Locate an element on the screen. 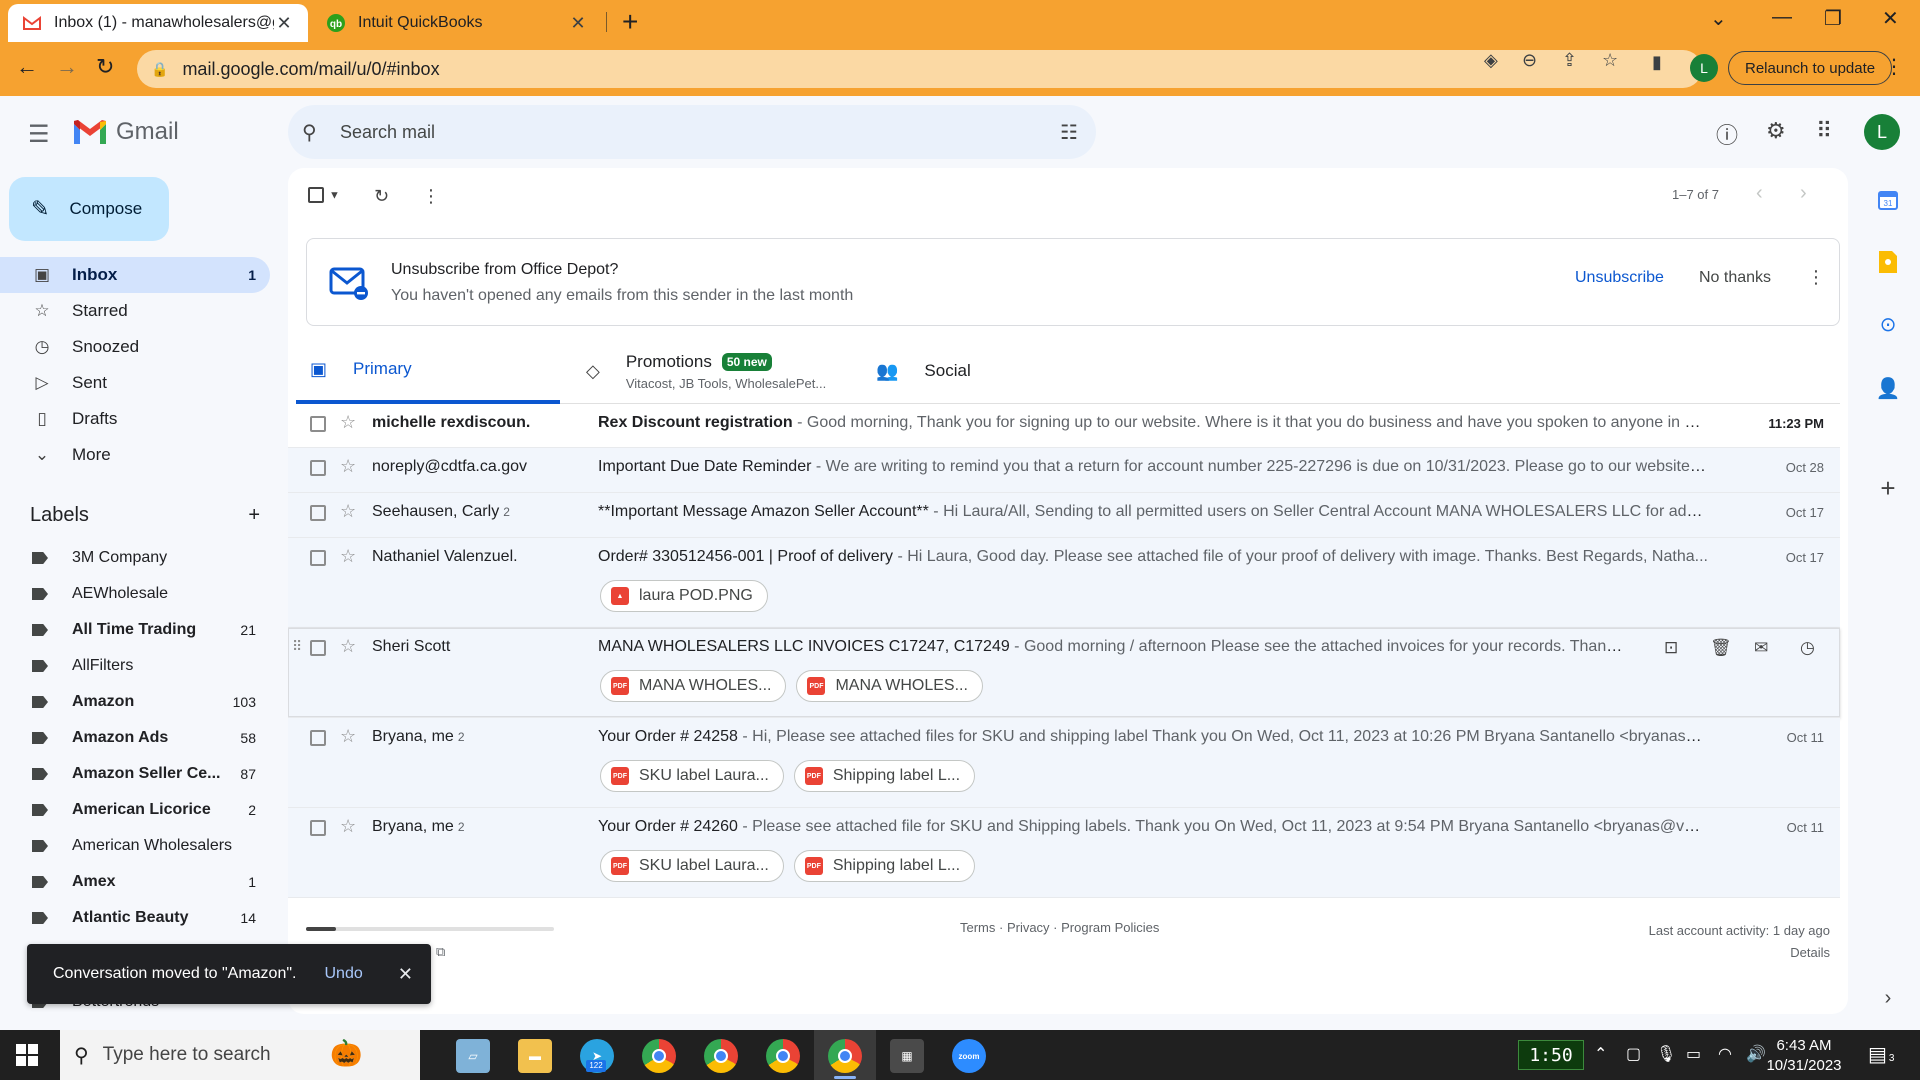  sidebar-item-more: ⌄ More is located at coordinates (135, 455).